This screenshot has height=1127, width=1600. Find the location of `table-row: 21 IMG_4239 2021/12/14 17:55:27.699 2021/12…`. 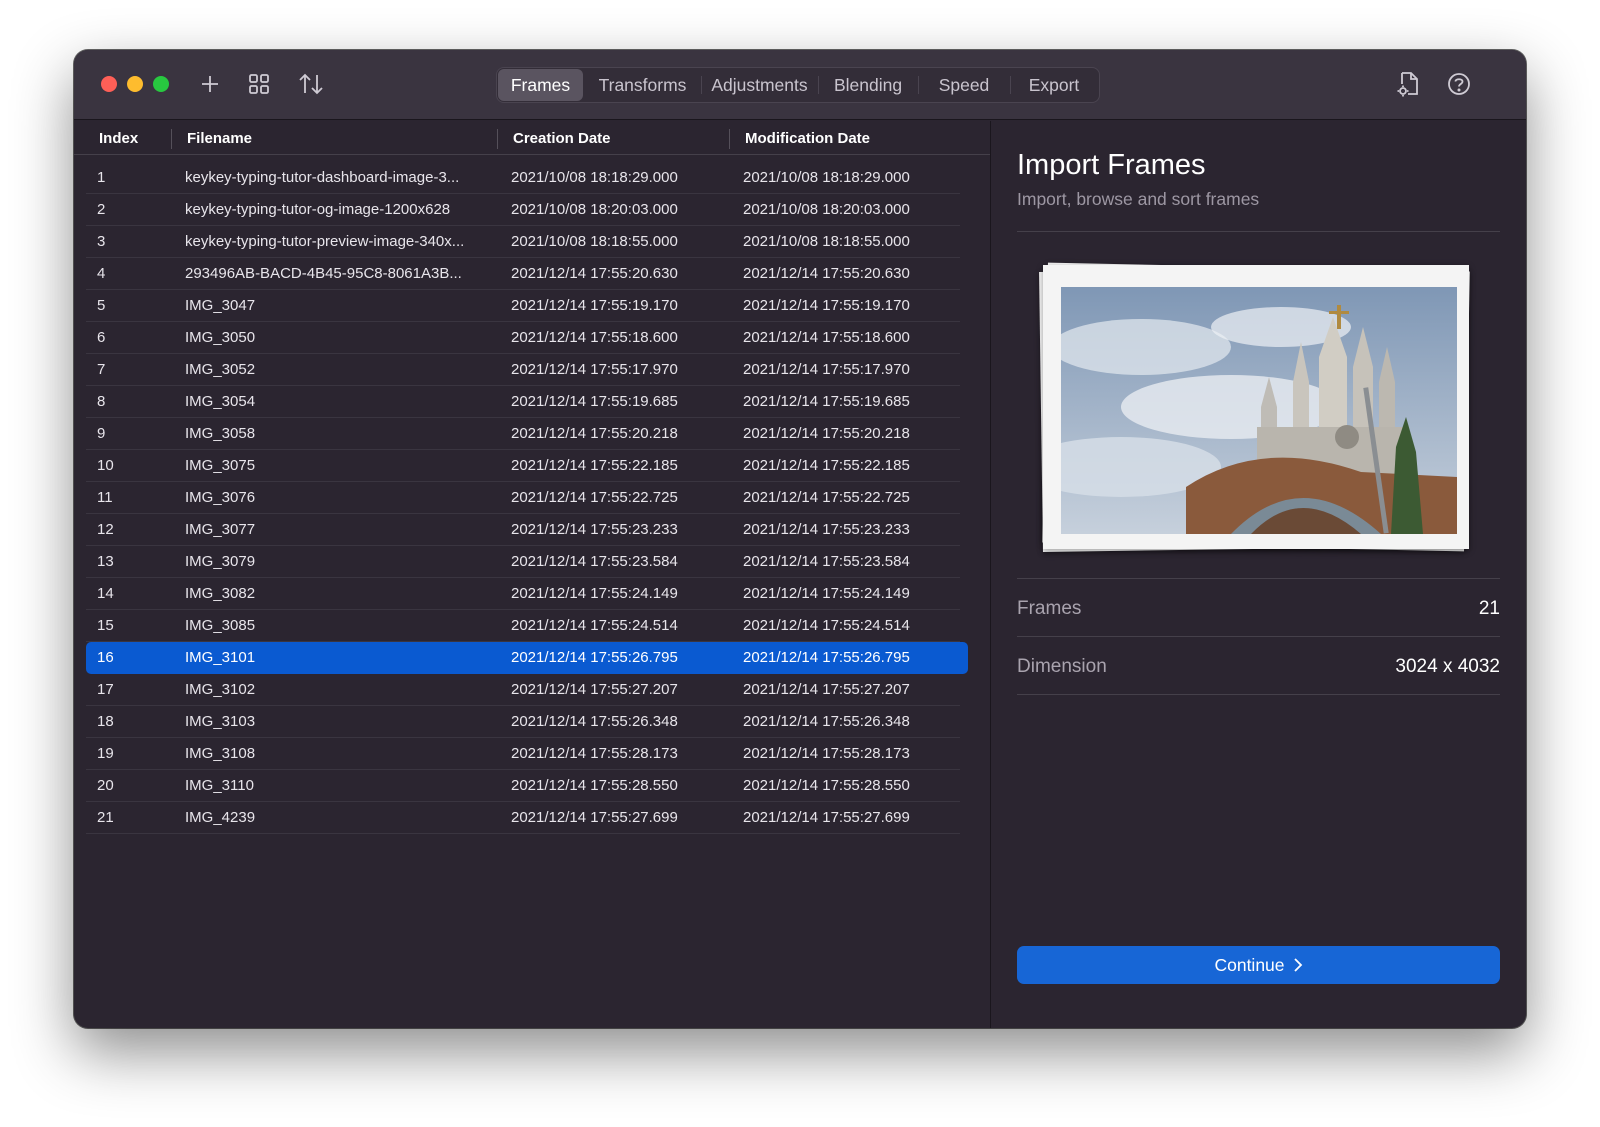

table-row: 21 IMG_4239 2021/12/14 17:55:27.699 2021/12… is located at coordinates (523, 818).